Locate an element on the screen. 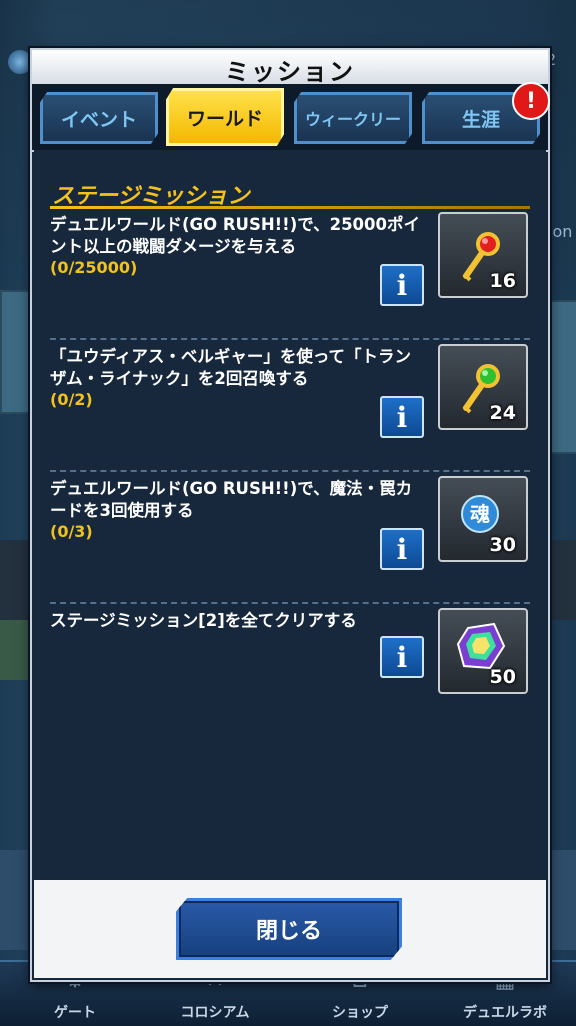 The image size is (576, 1026). bg-grass-left is located at coordinates (15, 650).